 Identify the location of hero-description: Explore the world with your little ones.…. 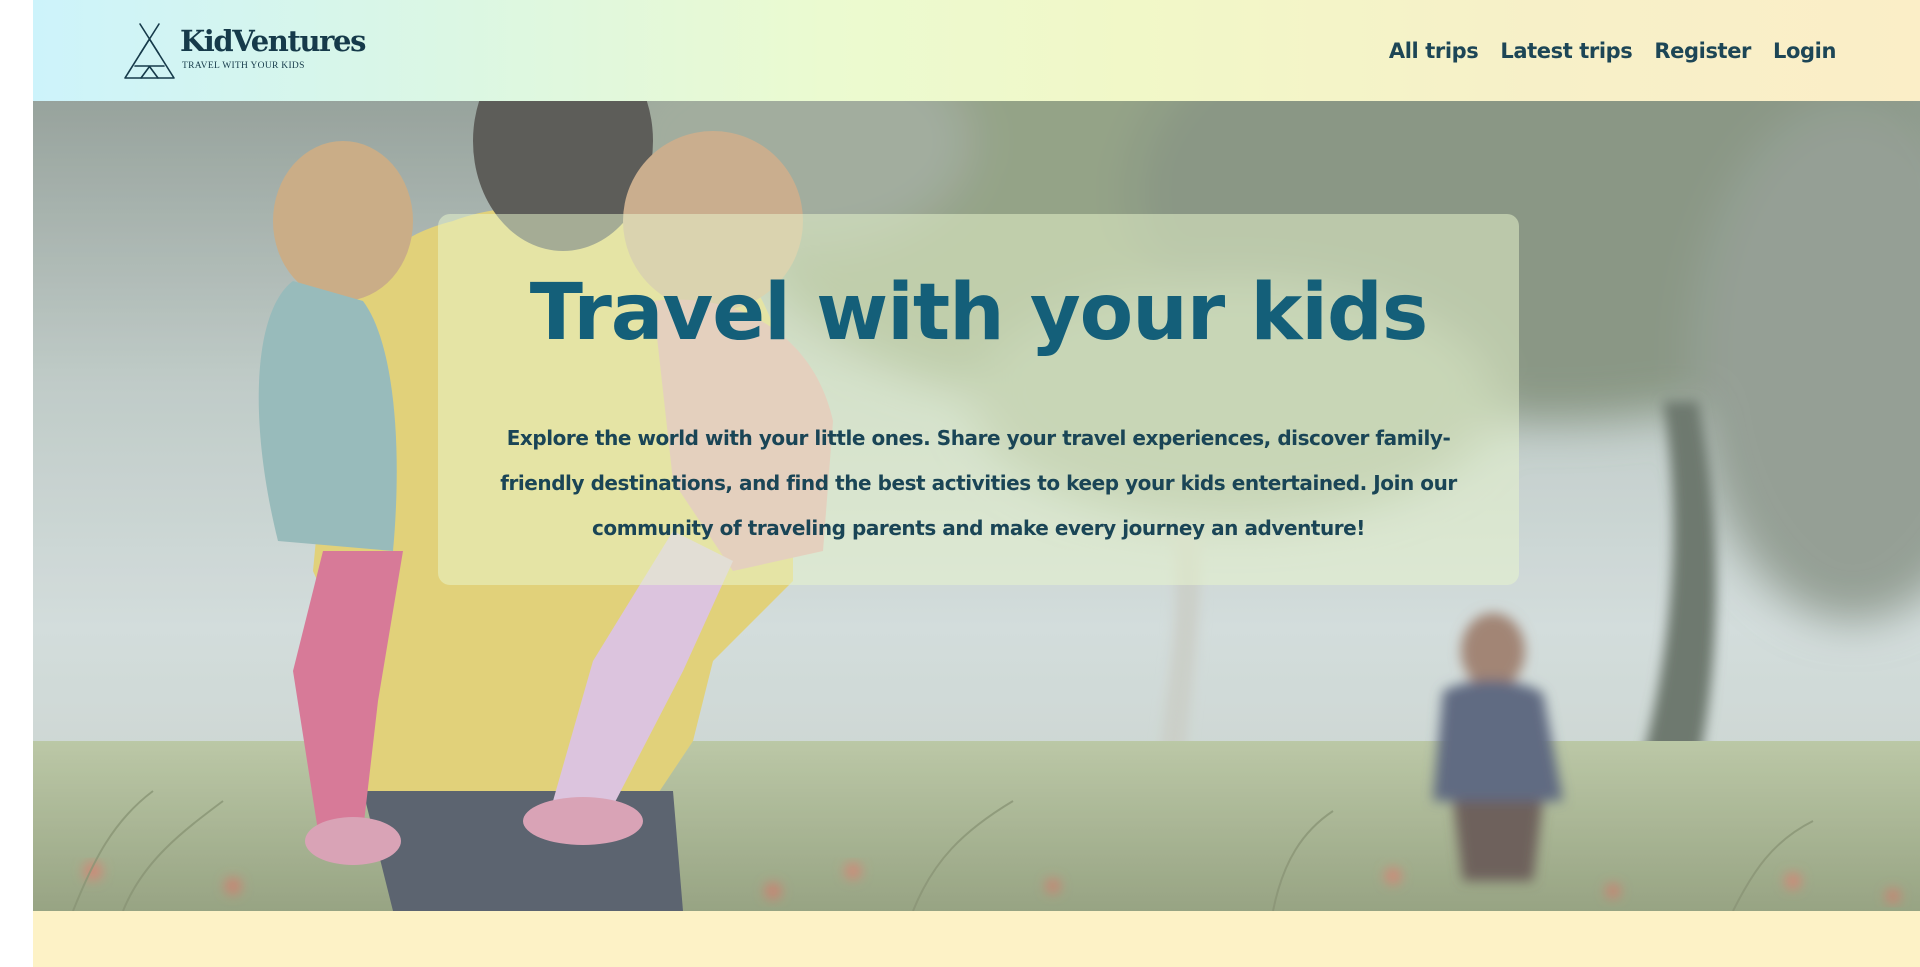
(978, 483).